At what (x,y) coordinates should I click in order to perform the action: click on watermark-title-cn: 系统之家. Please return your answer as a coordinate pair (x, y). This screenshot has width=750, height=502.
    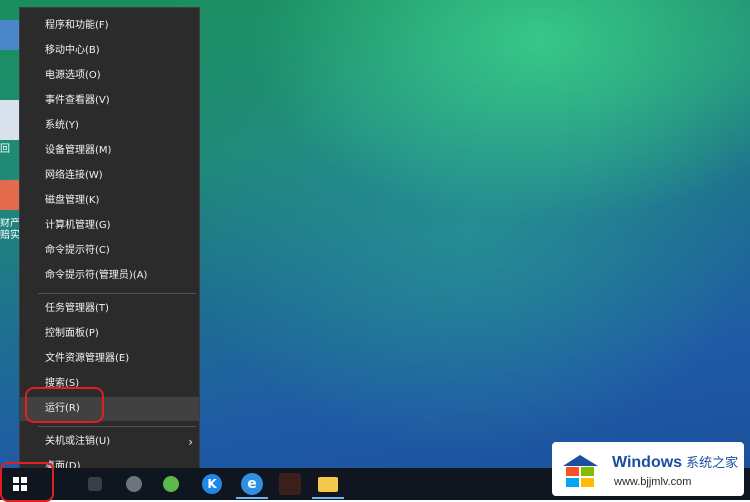
    Looking at the image, I should click on (712, 462).